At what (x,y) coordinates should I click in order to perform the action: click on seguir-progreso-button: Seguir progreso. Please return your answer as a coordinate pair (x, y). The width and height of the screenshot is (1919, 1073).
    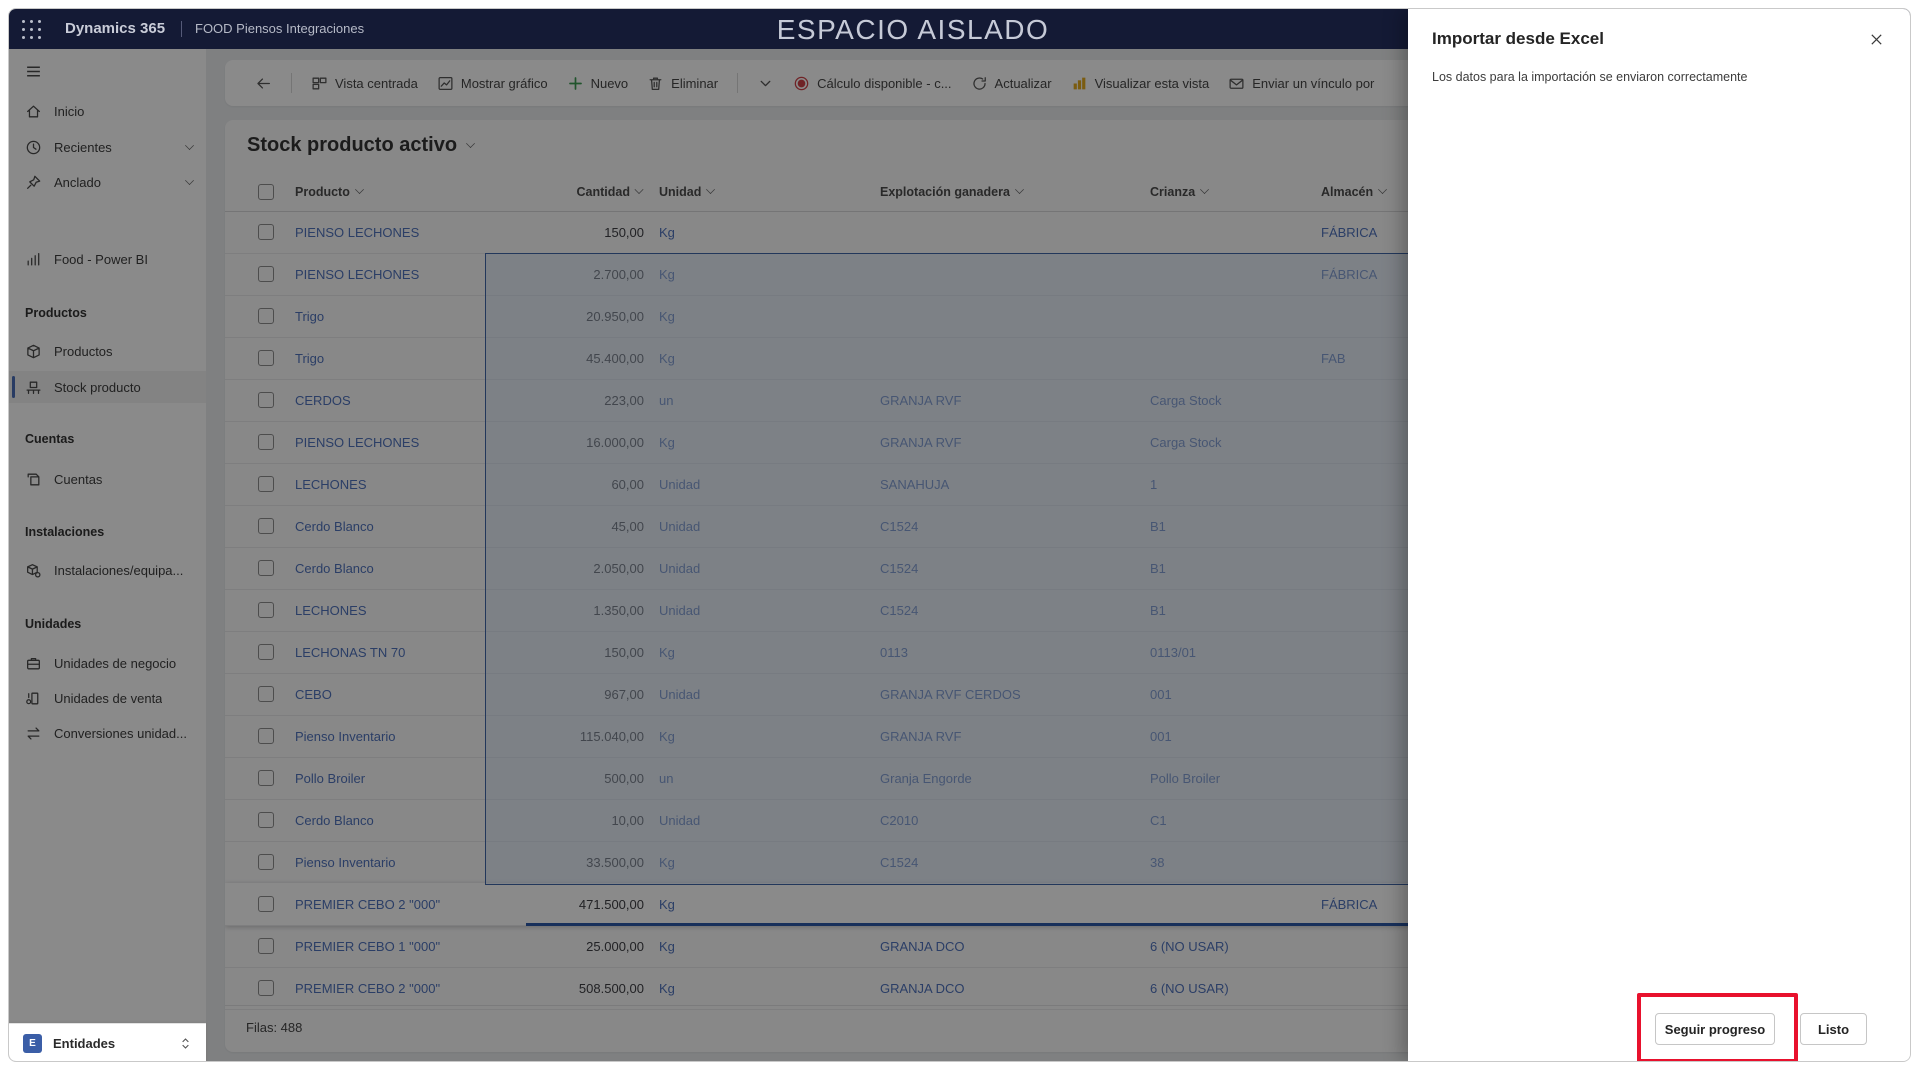
    Looking at the image, I should click on (1715, 1029).